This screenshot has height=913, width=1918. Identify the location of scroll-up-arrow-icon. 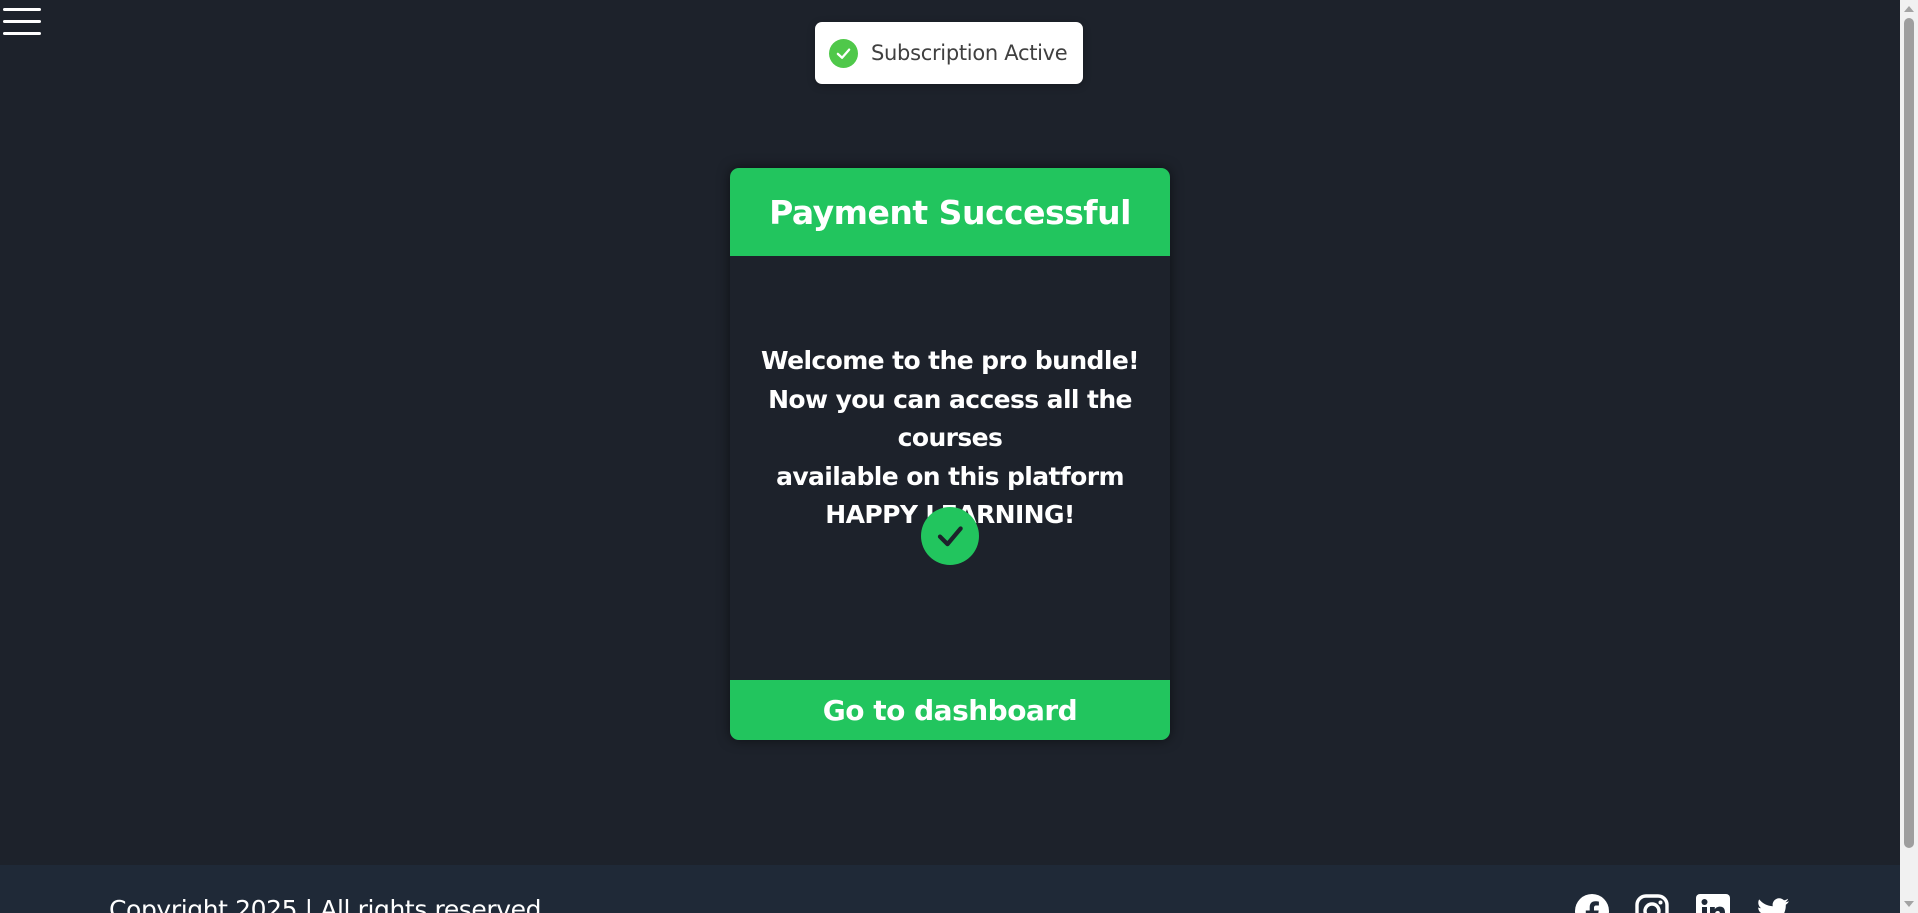
(1909, 9).